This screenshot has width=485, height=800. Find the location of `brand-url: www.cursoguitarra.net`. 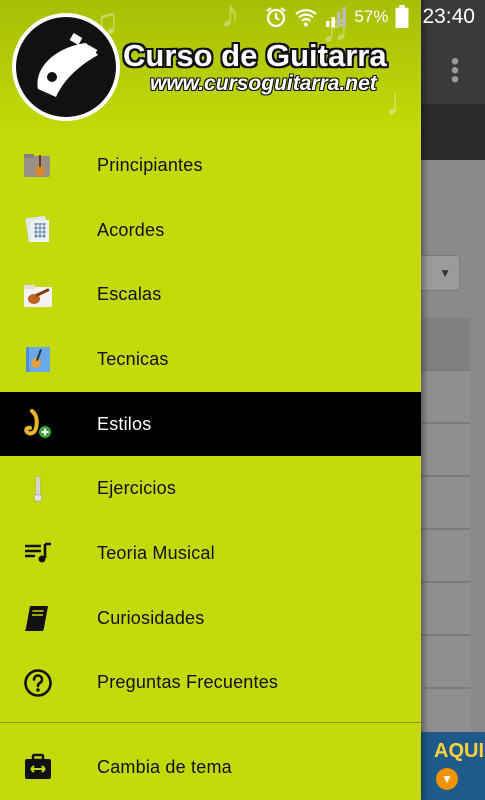

brand-url: www.cursoguitarra.net is located at coordinates (263, 83).